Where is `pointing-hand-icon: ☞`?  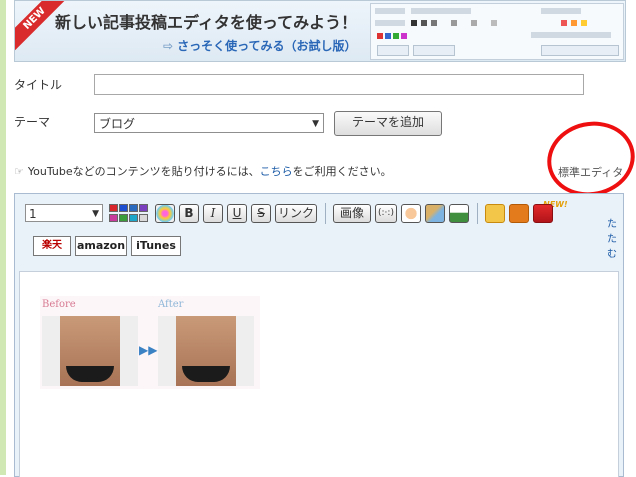
pointing-hand-icon: ☞ is located at coordinates (19, 171).